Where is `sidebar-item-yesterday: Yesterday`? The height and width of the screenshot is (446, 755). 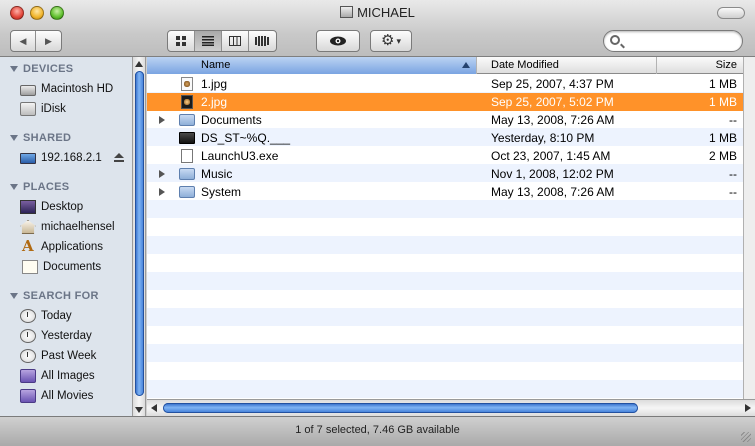 sidebar-item-yesterday: Yesterday is located at coordinates (66, 336).